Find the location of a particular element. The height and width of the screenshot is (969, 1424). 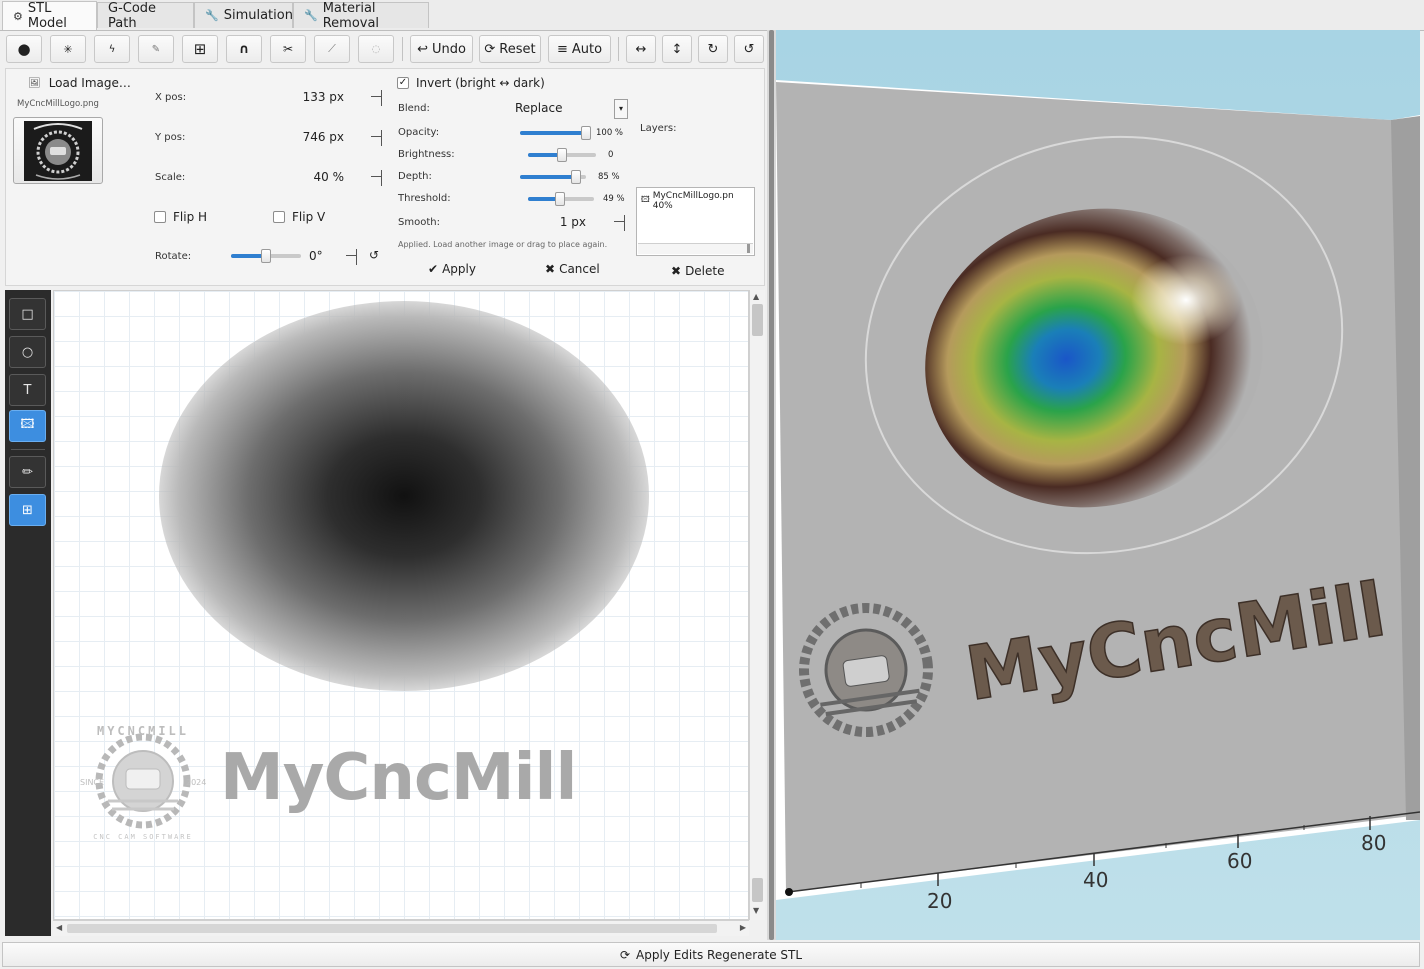

line-chart-button: ⟋ is located at coordinates (332, 49).